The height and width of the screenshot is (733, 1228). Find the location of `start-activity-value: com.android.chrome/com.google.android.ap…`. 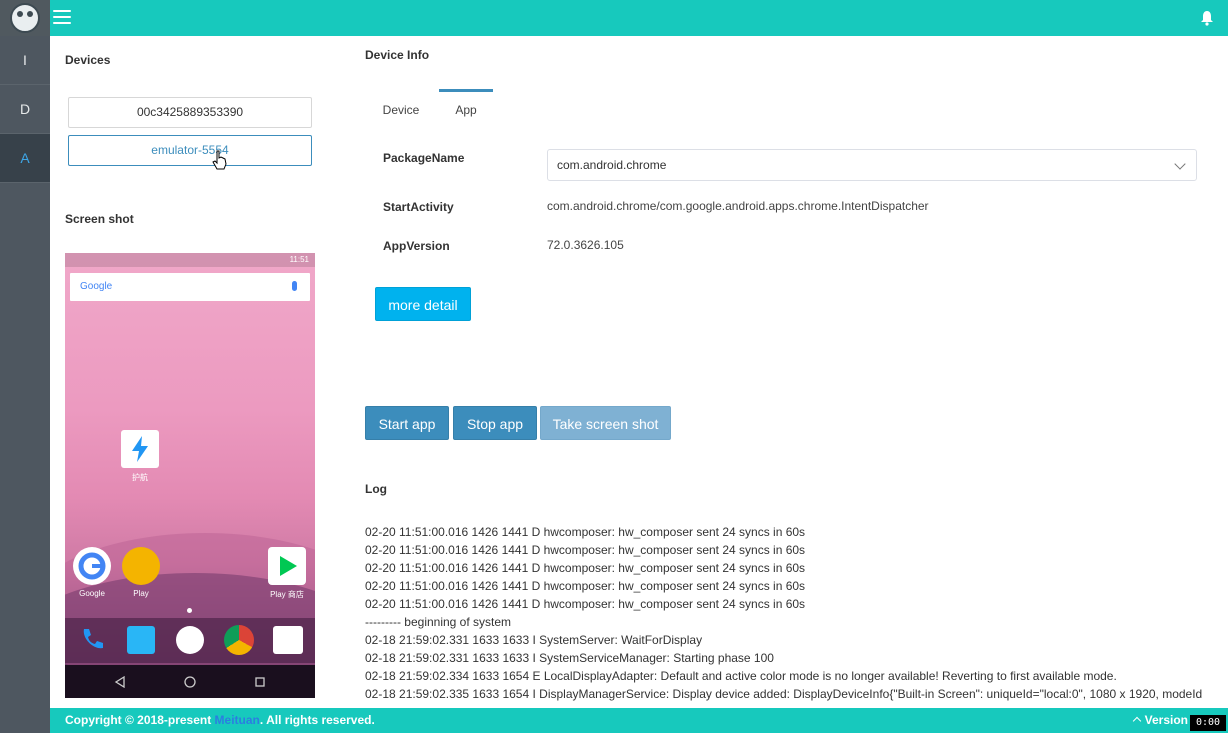

start-activity-value: com.android.chrome/com.google.android.ap… is located at coordinates (738, 206).